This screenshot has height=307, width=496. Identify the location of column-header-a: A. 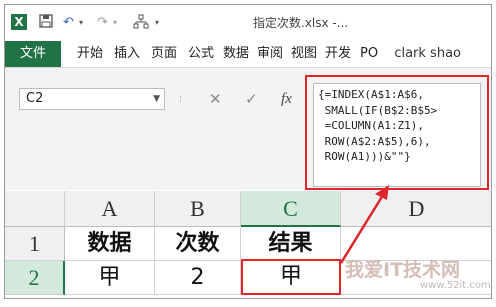
(110, 209).